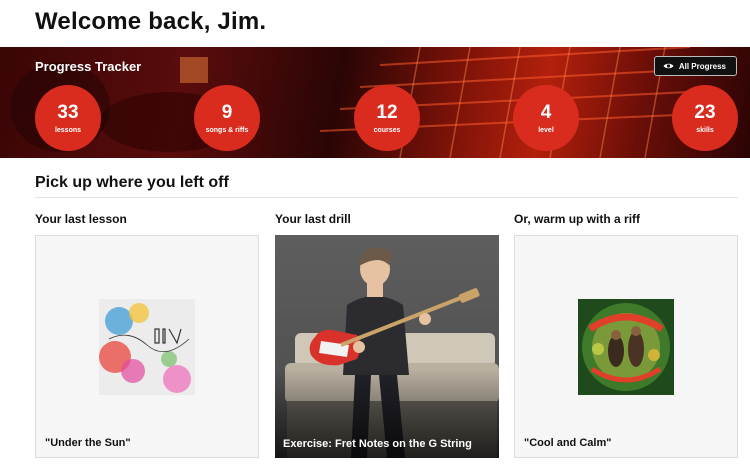 The width and height of the screenshot is (750, 467). What do you see at coordinates (88, 66) in the screenshot?
I see `progress-tracker-title: Progress Tracker` at bounding box center [88, 66].